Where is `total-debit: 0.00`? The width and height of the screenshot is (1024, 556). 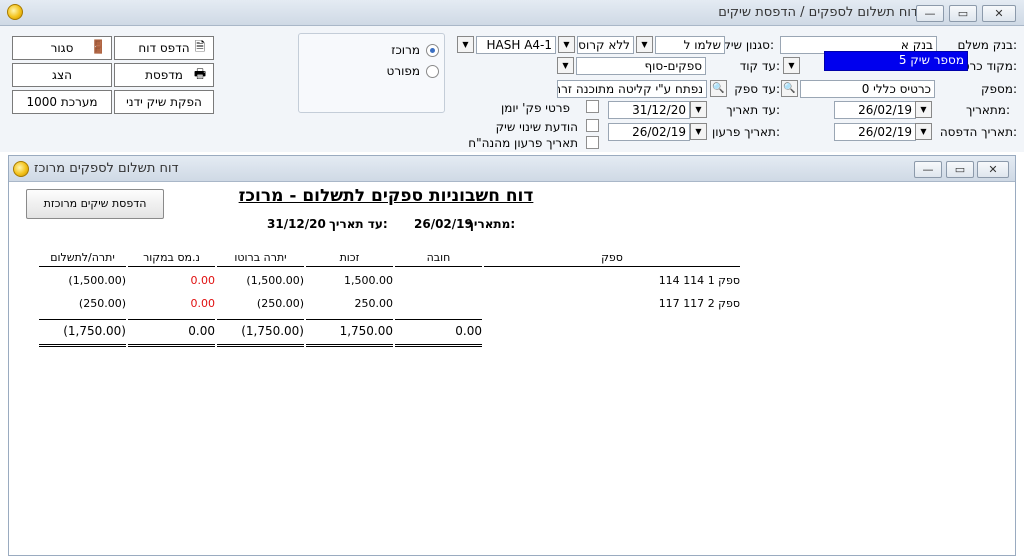 total-debit: 0.00 is located at coordinates (468, 331).